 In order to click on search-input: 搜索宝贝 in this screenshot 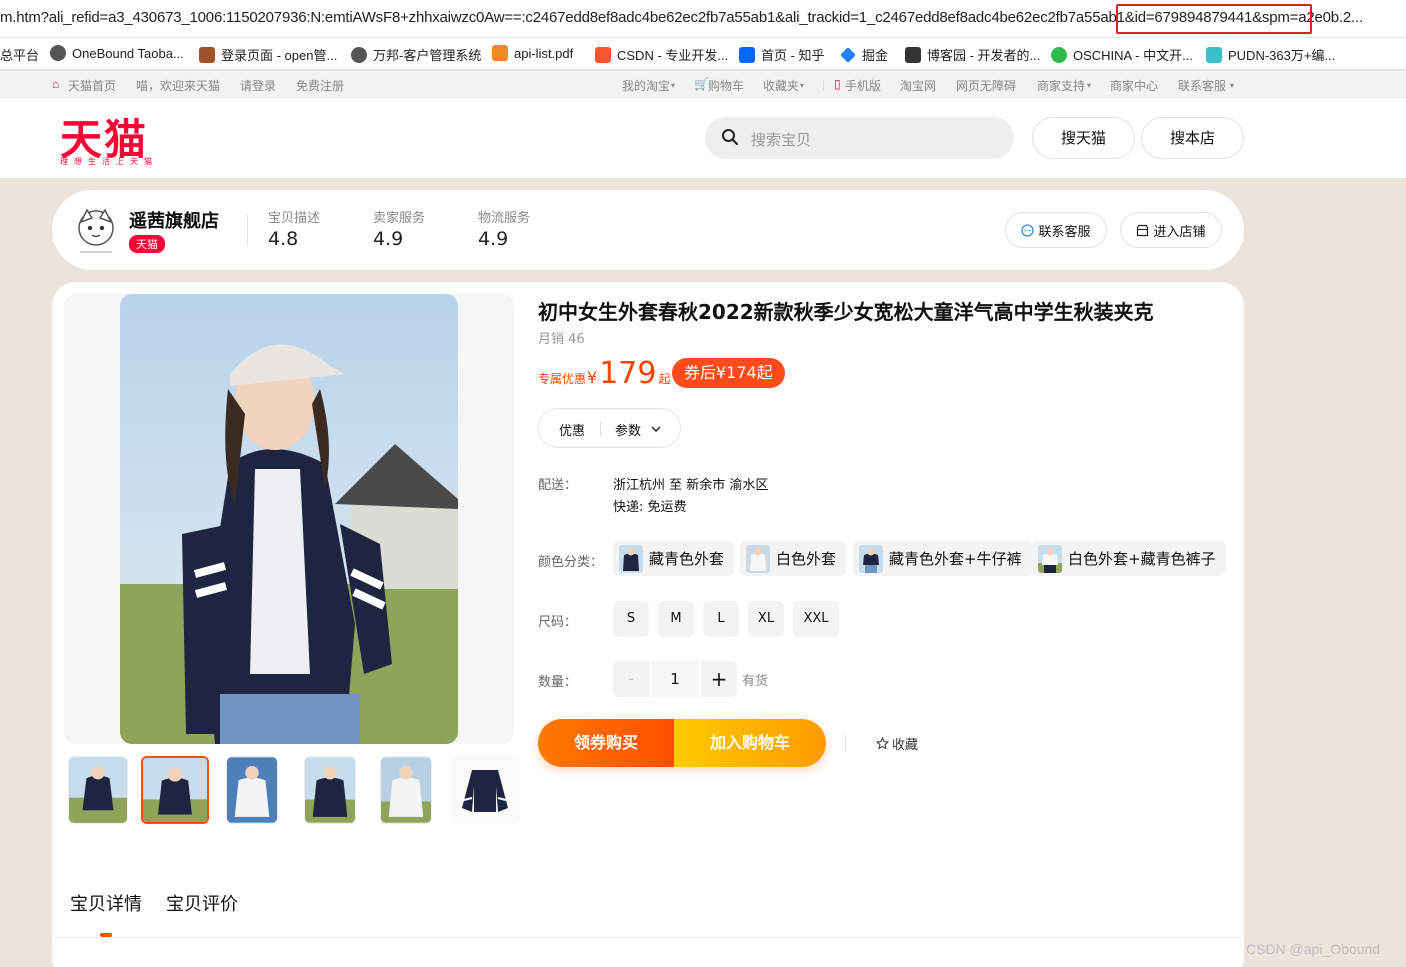, I will do `click(781, 139)`.